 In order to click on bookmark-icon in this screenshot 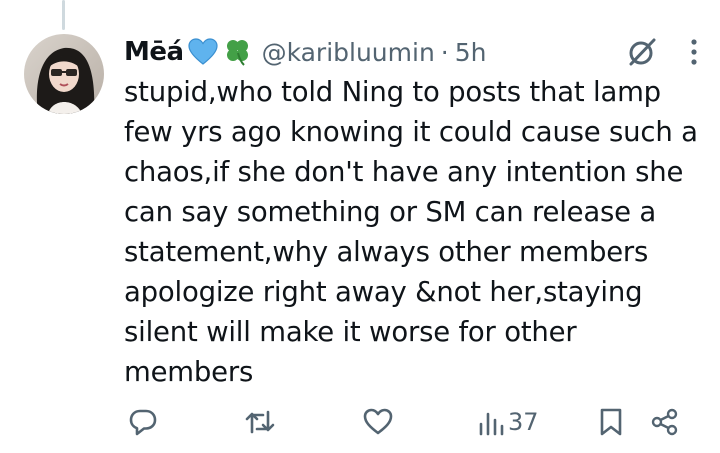, I will do `click(611, 422)`.